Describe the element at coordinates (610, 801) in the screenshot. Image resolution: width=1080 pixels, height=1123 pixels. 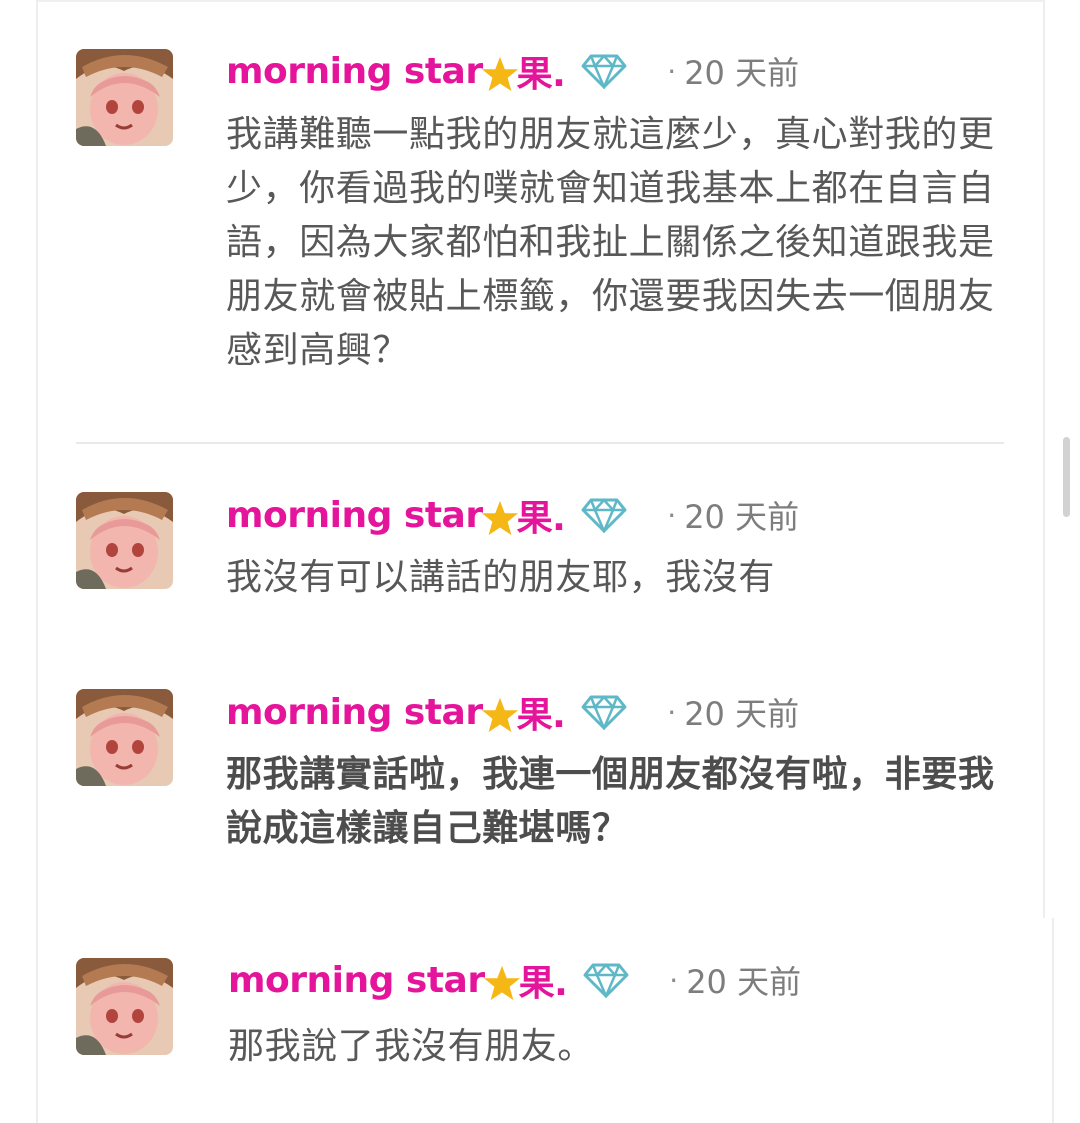
I see `response-text: 那我講實話啦，我連一個朋友都沒有啦，非要我說成這樣讓自己難堪嗎？` at that location.